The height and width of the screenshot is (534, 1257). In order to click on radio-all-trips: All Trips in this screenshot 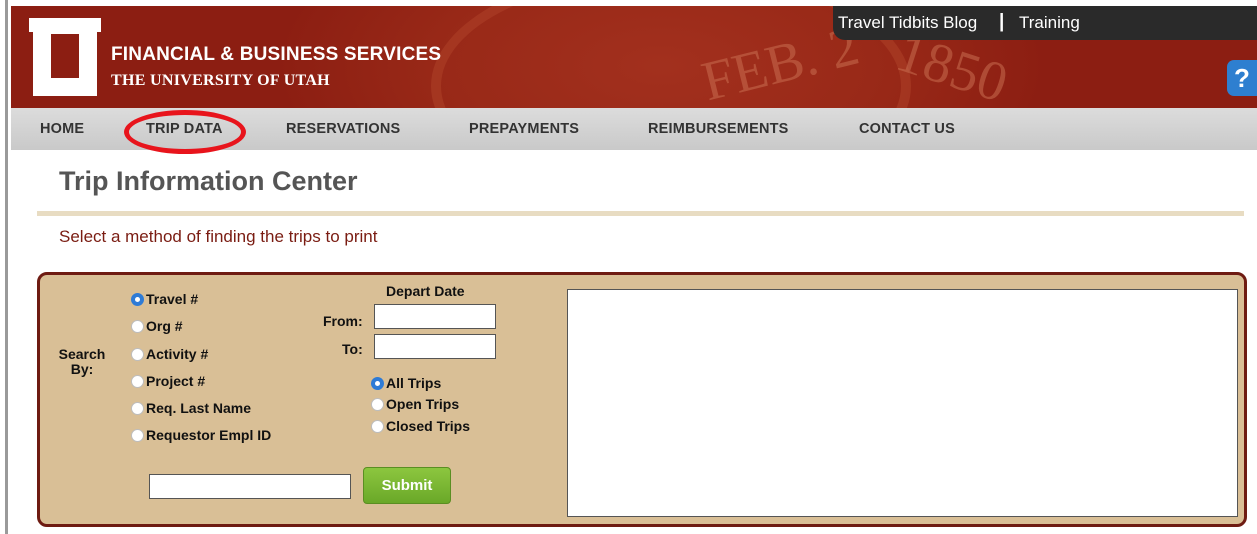, I will do `click(406, 383)`.